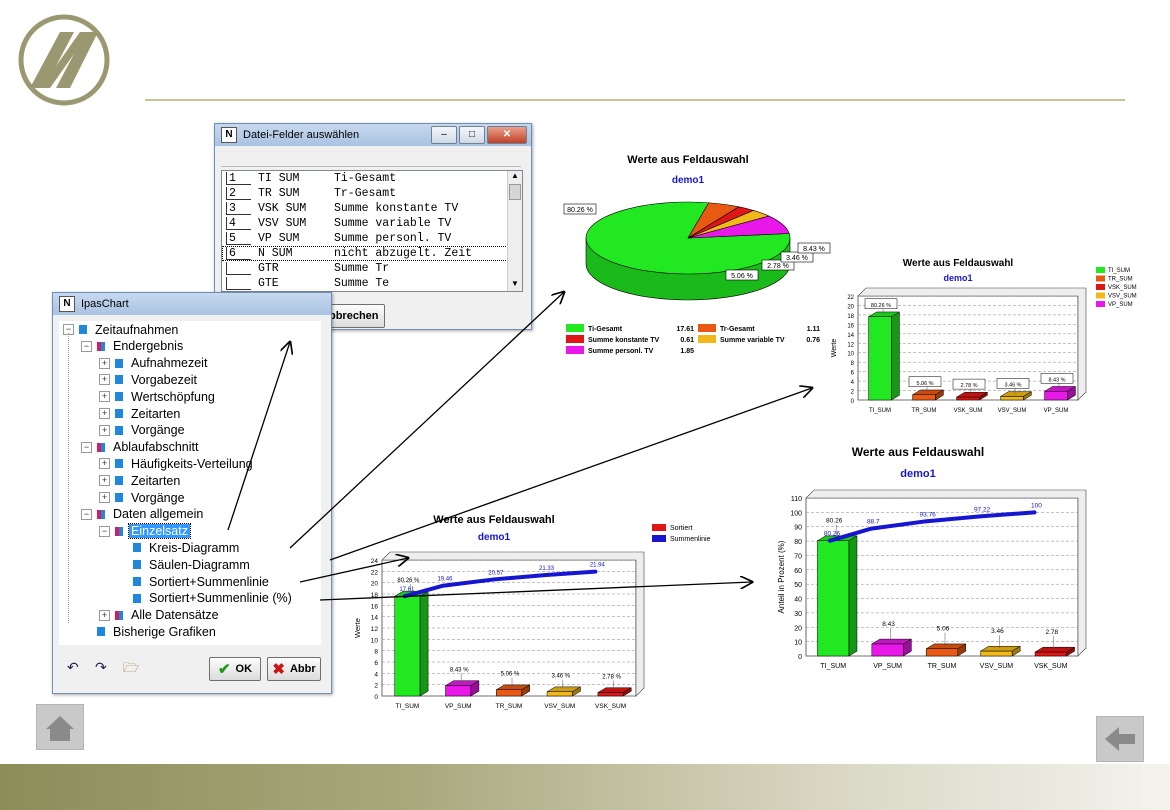 This screenshot has height=810, width=1170. What do you see at coordinates (888, 624) in the screenshot?
I see `data-label: 8.43` at bounding box center [888, 624].